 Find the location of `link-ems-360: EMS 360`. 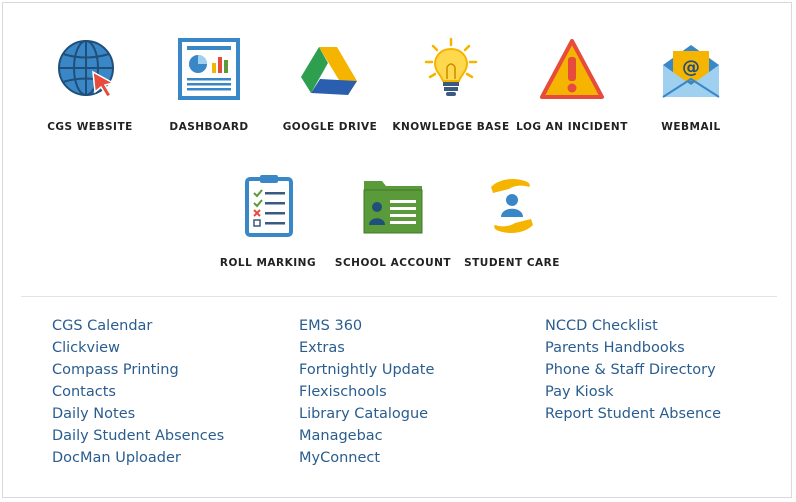

link-ems-360: EMS 360 is located at coordinates (330, 326).